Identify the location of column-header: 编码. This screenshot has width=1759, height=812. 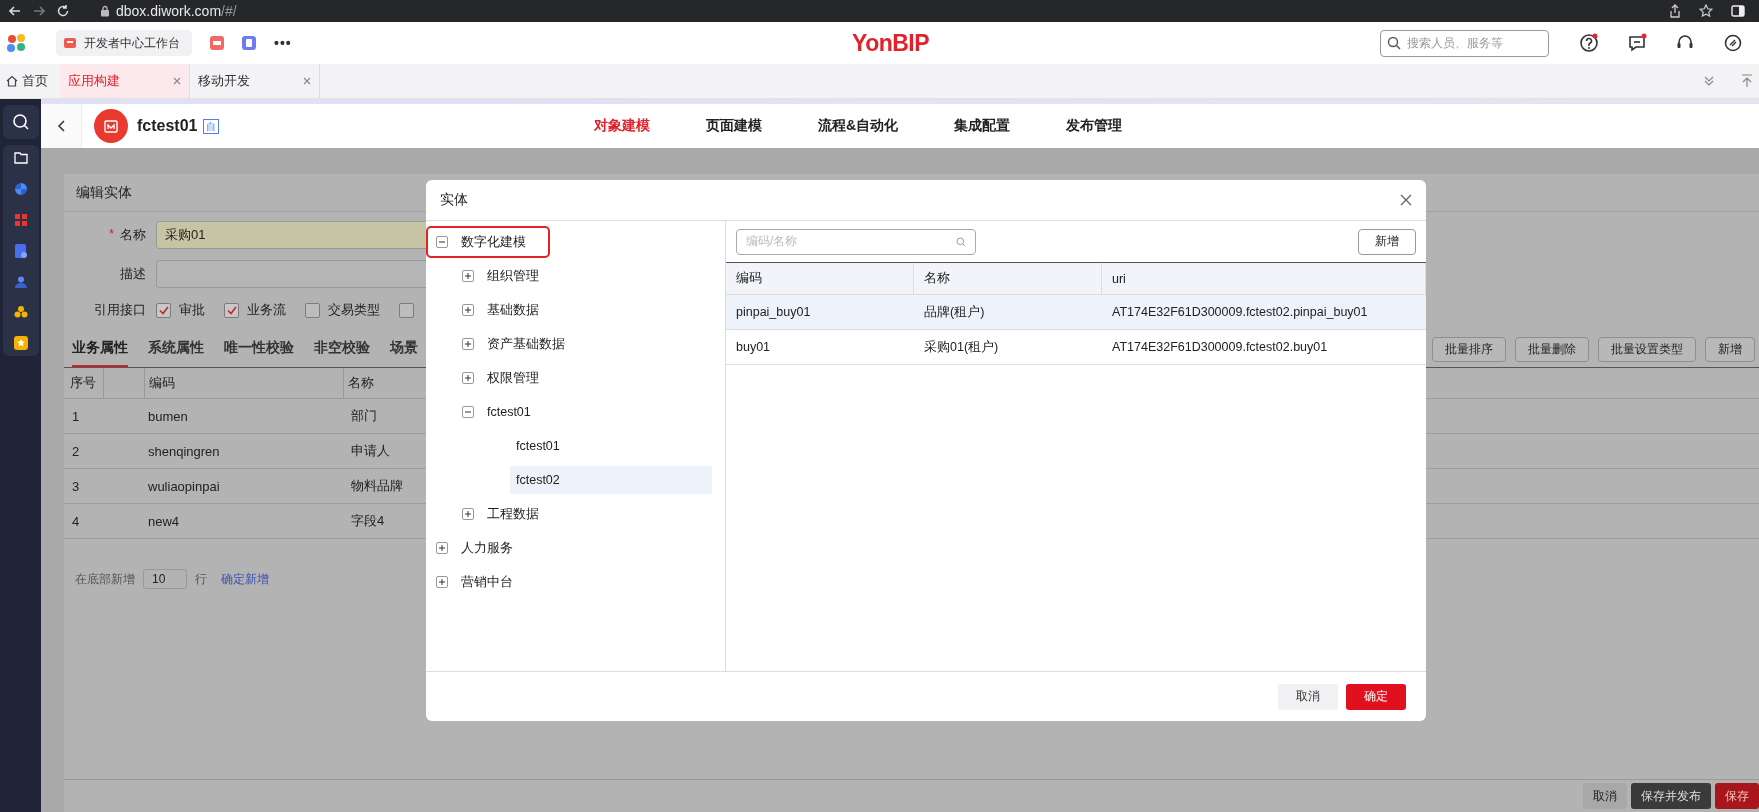
(244, 383).